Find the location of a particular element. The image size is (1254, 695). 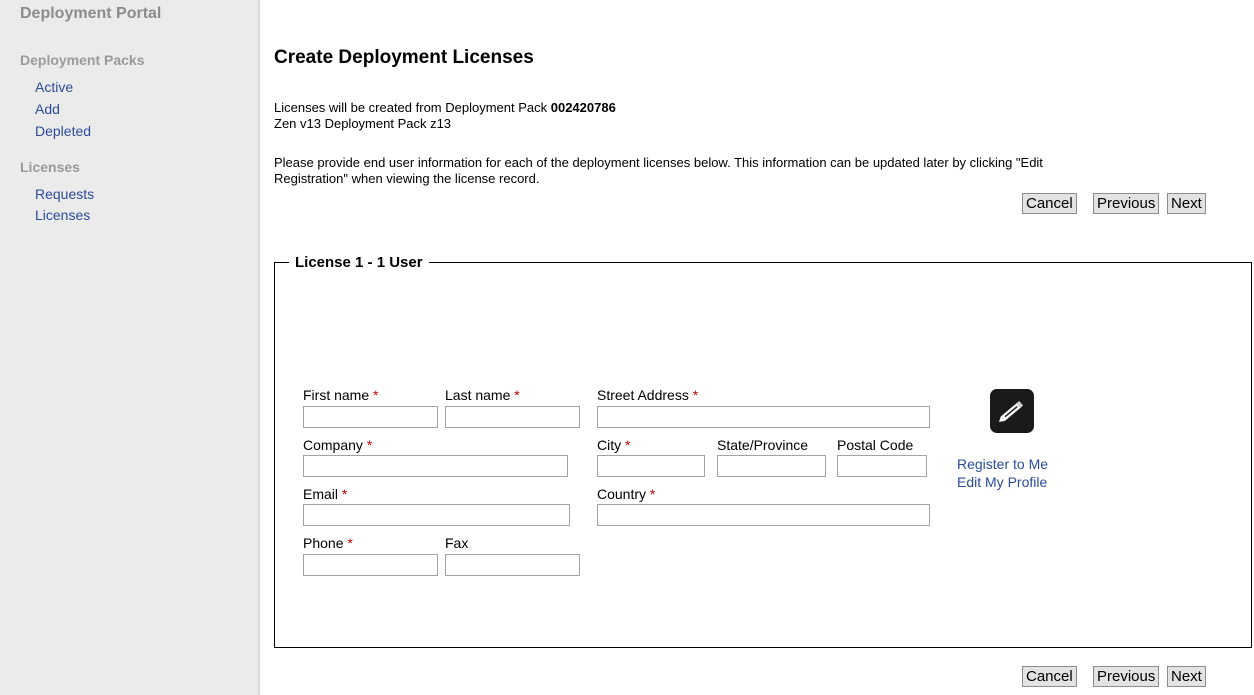

street-address-input is located at coordinates (763, 417).